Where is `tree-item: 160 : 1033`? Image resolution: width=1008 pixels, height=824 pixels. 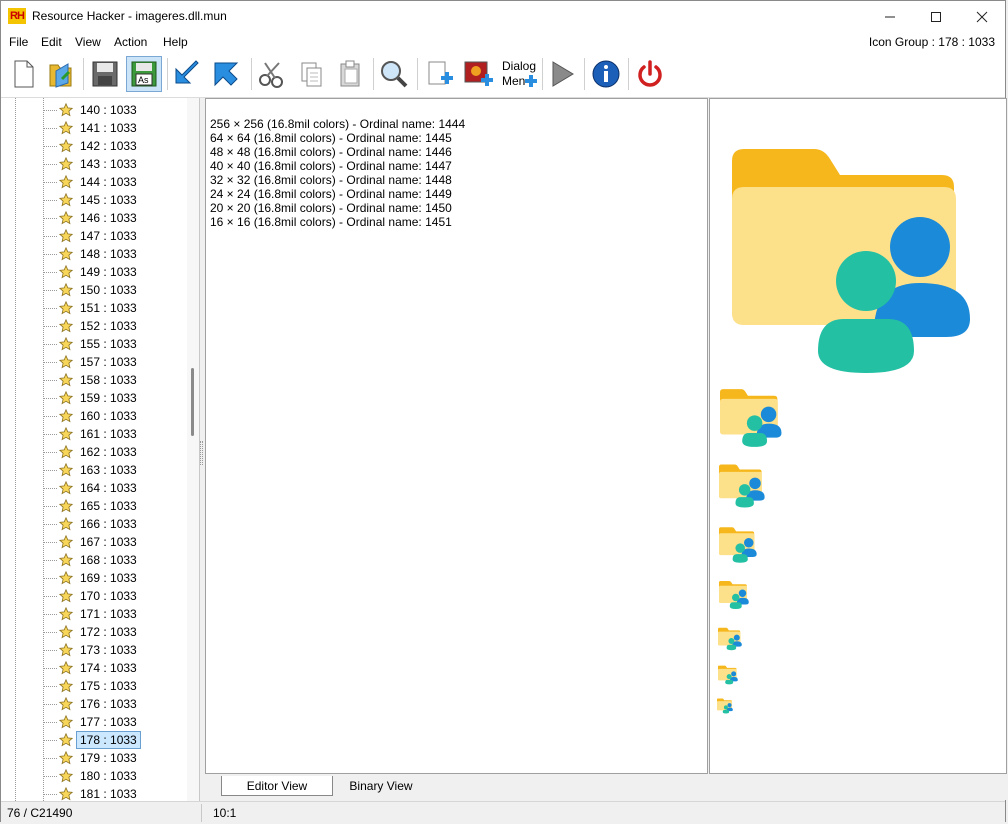 tree-item: 160 : 1033 is located at coordinates (113, 416).